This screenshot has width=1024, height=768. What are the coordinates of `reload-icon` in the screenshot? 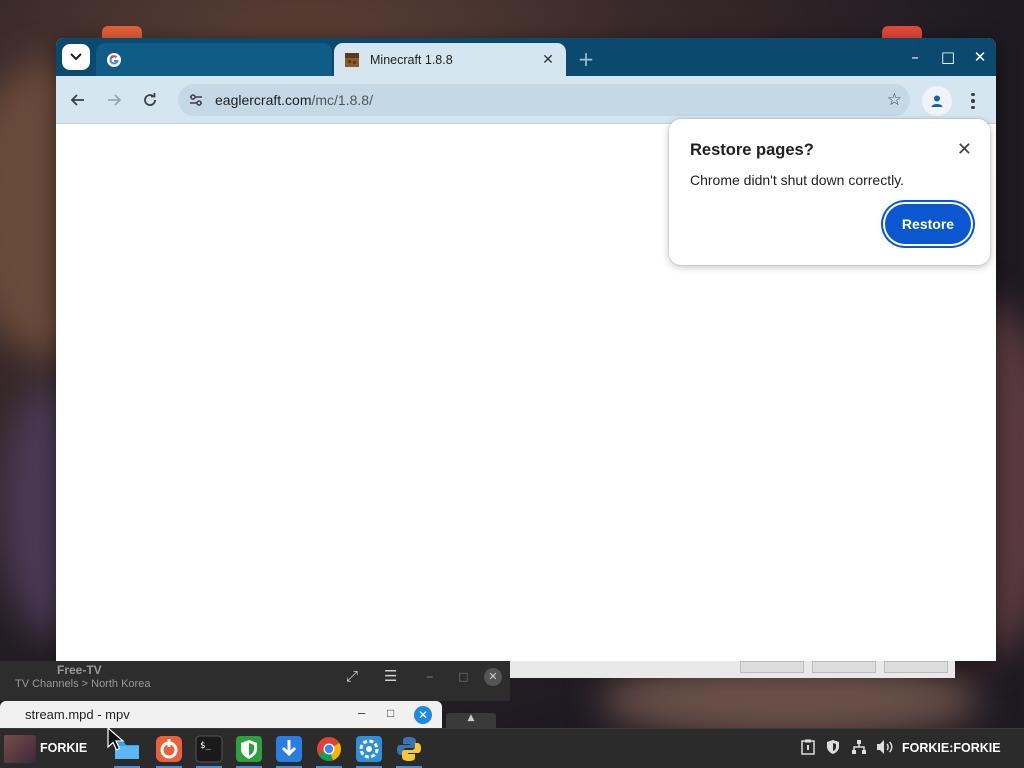 It's located at (150, 99).